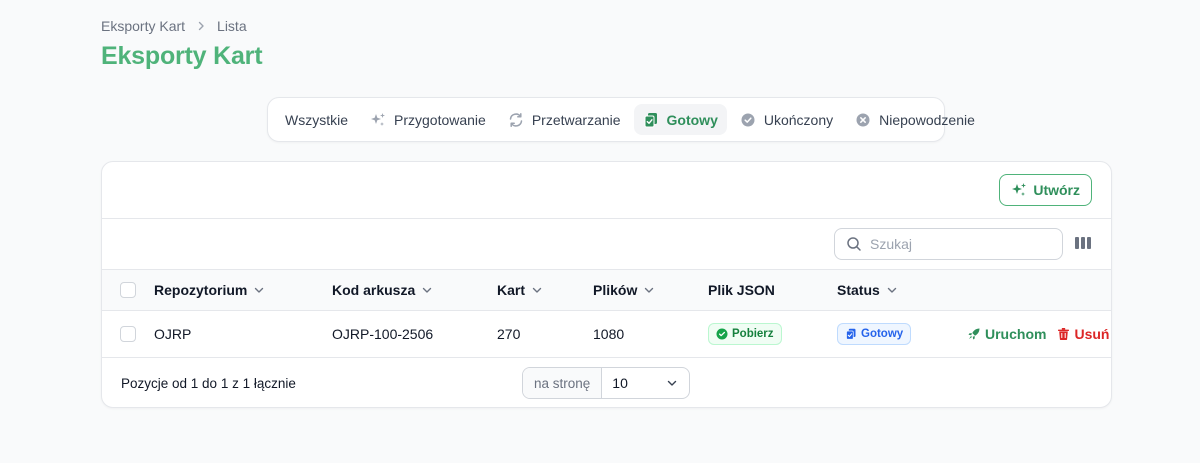 This screenshot has width=1200, height=463. Describe the element at coordinates (692, 119) in the screenshot. I see `tab-label: Gotowy` at that location.